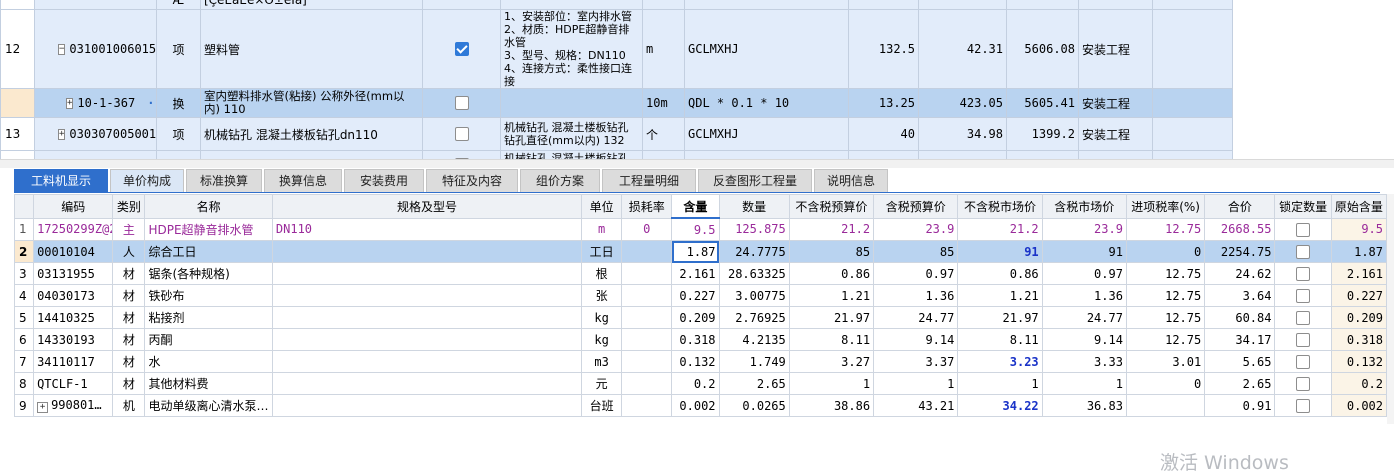 Image resolution: width=1394 pixels, height=475 pixels. Describe the element at coordinates (129, 206) in the screenshot. I see `column-header: 类别` at that location.